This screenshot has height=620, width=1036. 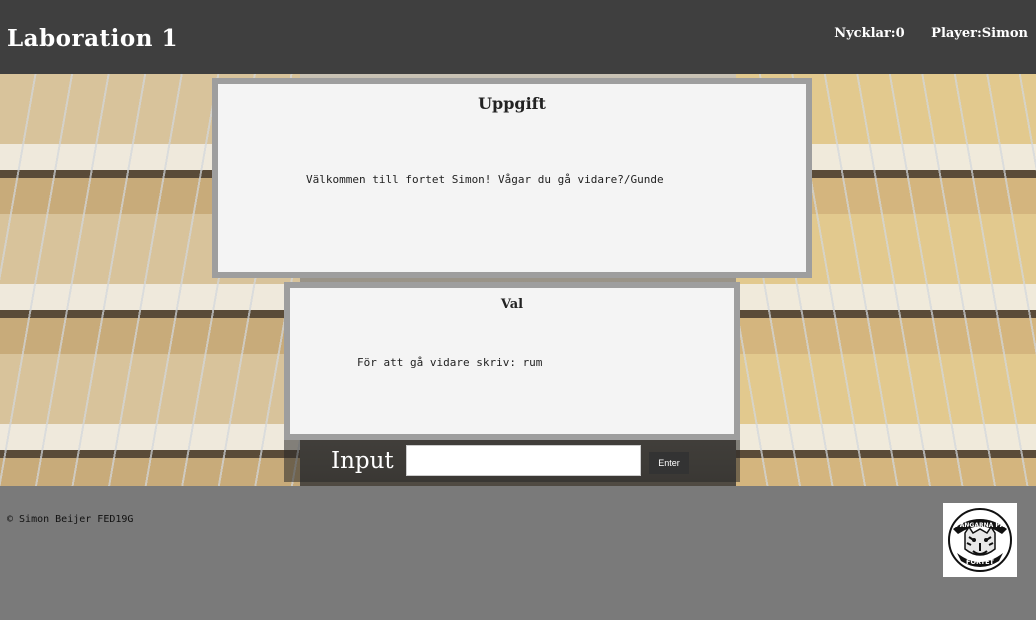 What do you see at coordinates (450, 362) in the screenshot?
I see `choice-text: För att gå vidare skriv: rum` at bounding box center [450, 362].